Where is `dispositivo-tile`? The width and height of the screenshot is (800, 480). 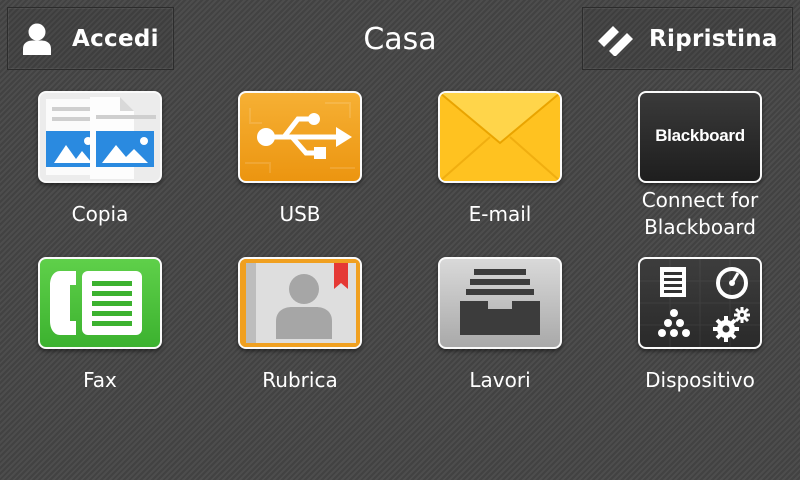
dispositivo-tile is located at coordinates (700, 303).